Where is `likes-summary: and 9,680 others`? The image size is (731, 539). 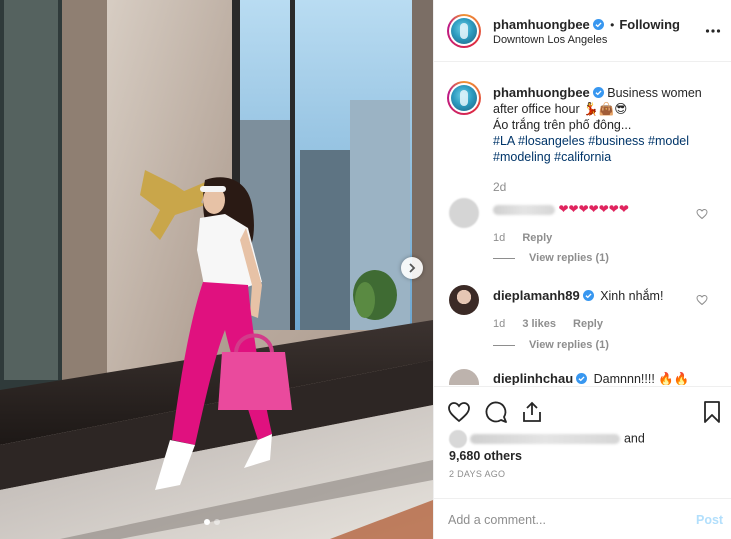
likes-summary: and 9,680 others is located at coordinates (584, 447).